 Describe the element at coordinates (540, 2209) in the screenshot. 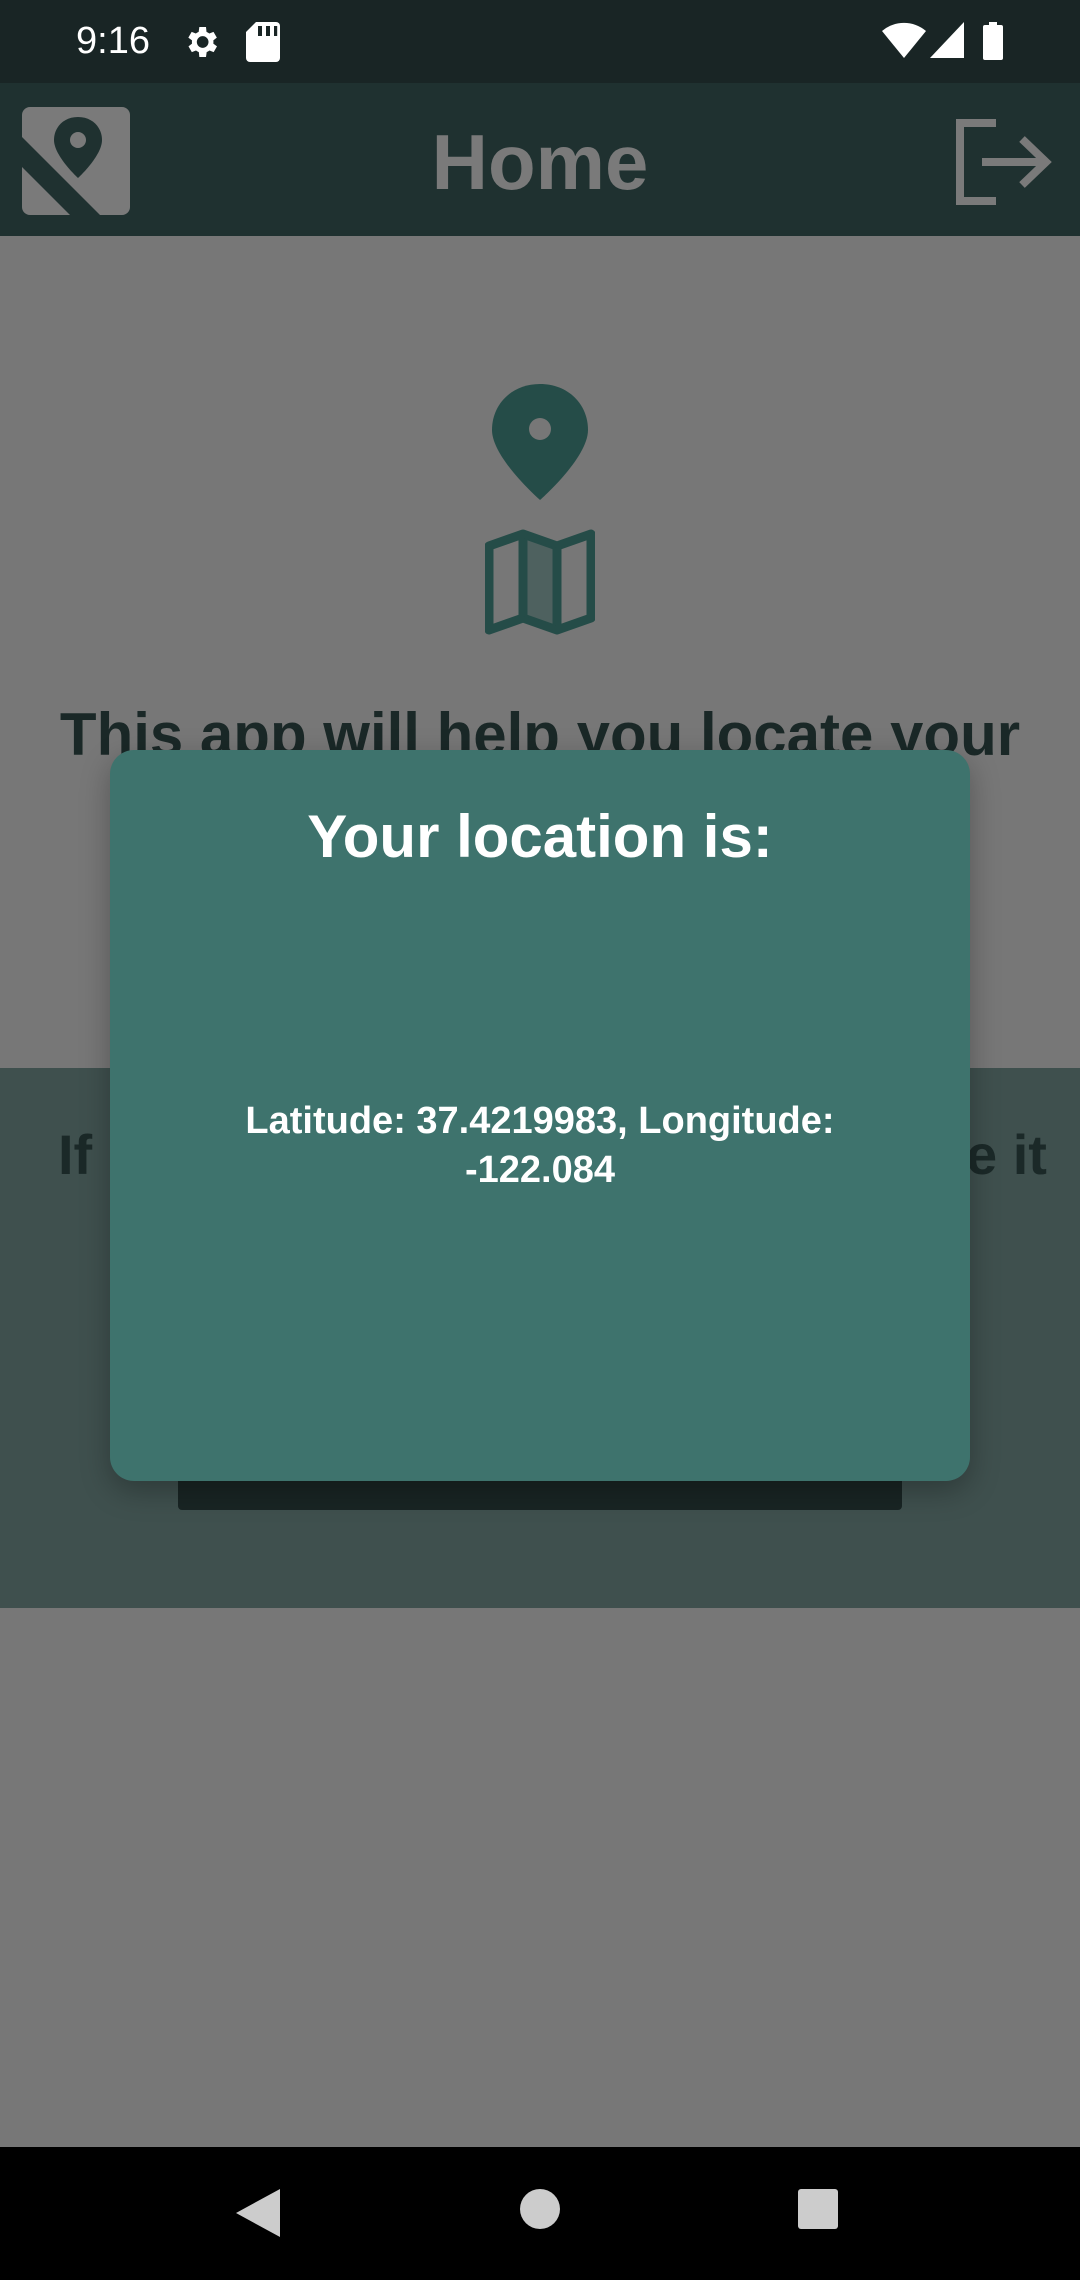

I see `home-icon` at that location.